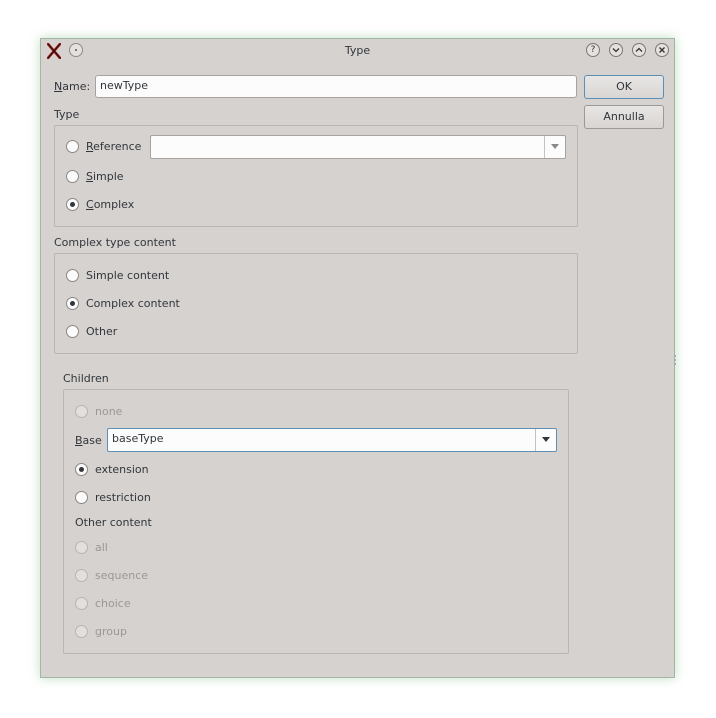 The image size is (716, 718). I want to click on all-radio, so click(81, 547).